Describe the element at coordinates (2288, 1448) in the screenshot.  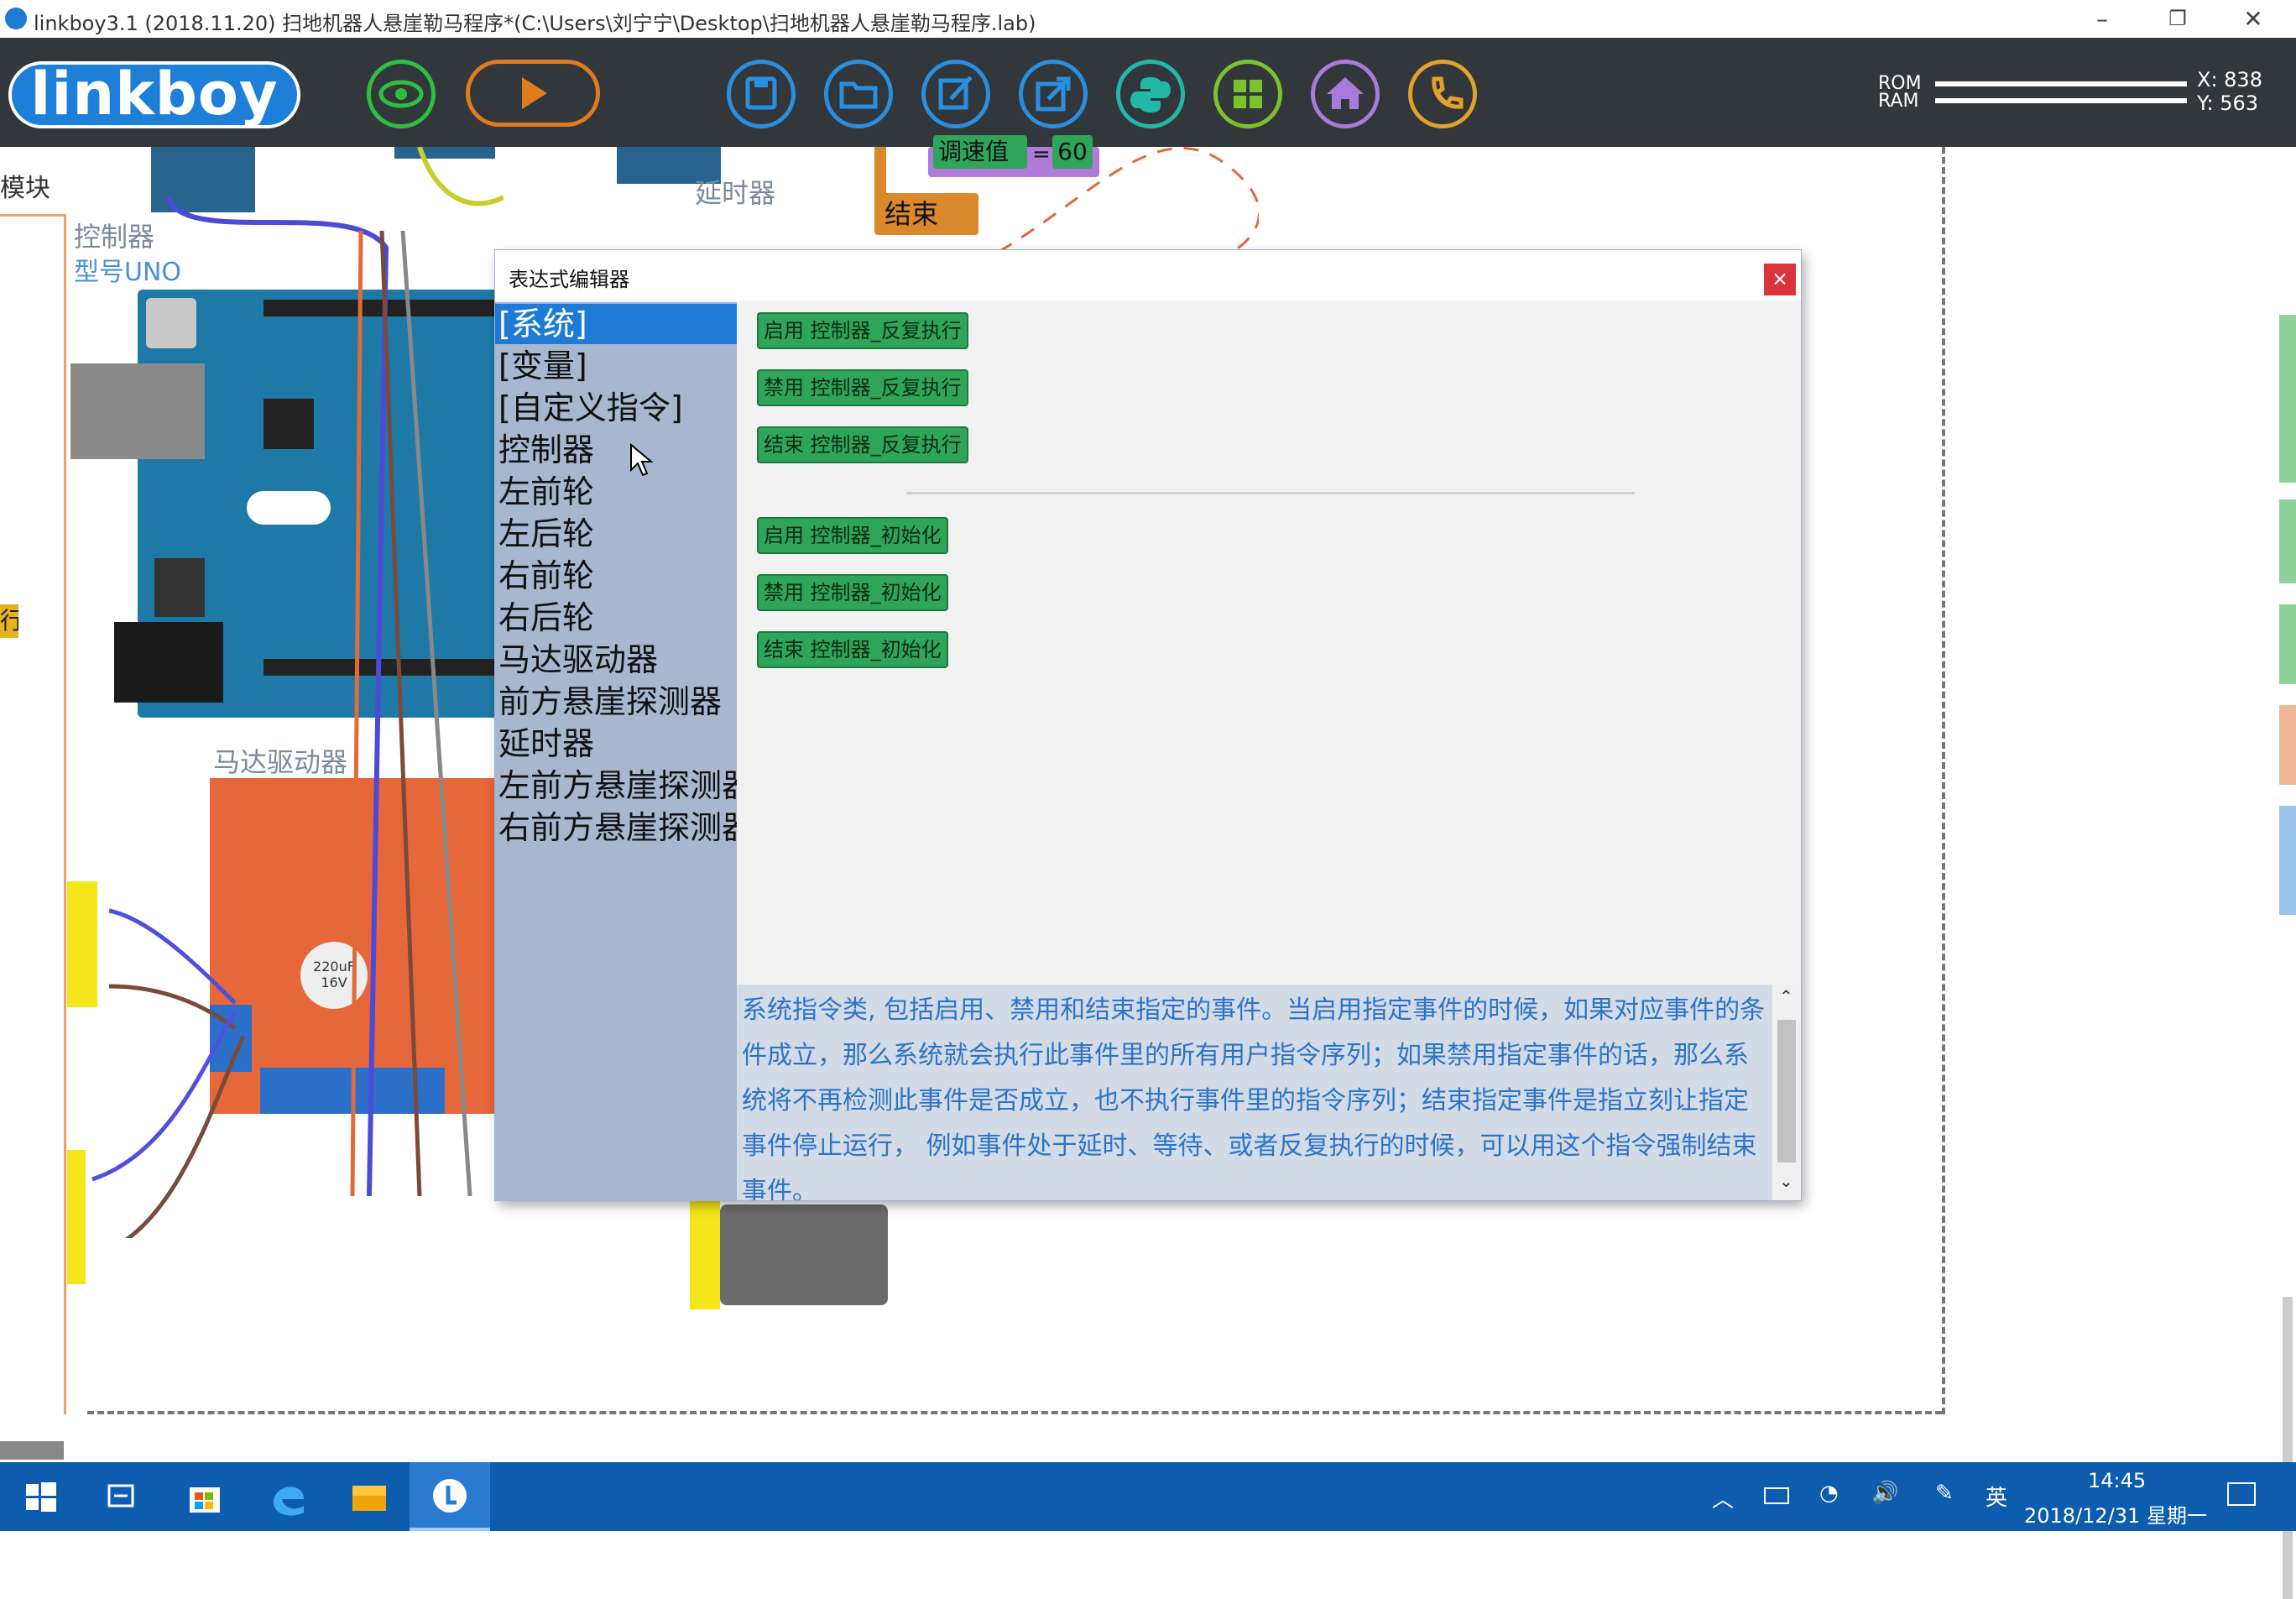
I see `vertical-scrollbar` at that location.